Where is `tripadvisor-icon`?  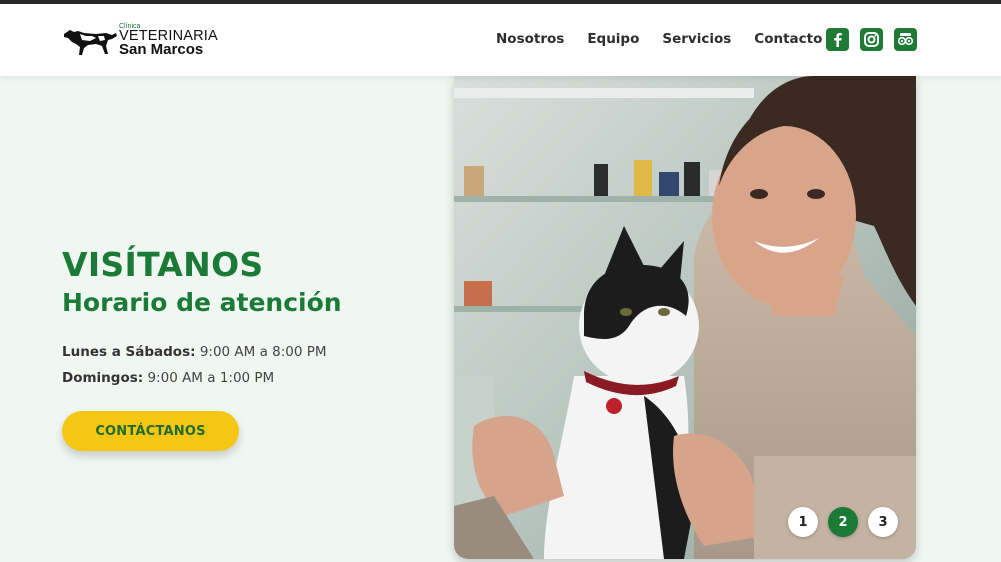 tripadvisor-icon is located at coordinates (905, 39).